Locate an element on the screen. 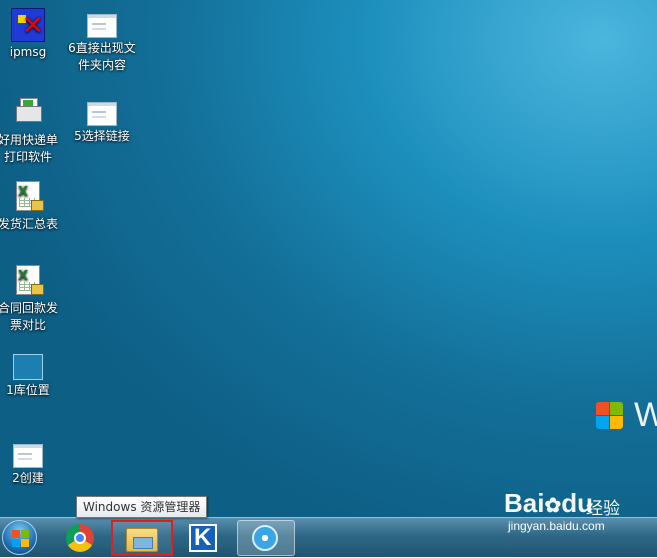 Image resolution: width=657 pixels, height=558 pixels. windows-start-orb-icon is located at coordinates (19, 537).